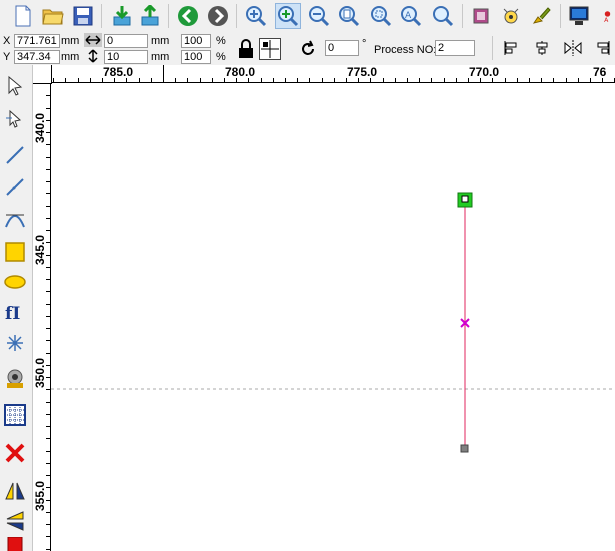 Image resolution: width=615 pixels, height=551 pixels. What do you see at coordinates (541, 16) in the screenshot?
I see `brush-icon` at bounding box center [541, 16].